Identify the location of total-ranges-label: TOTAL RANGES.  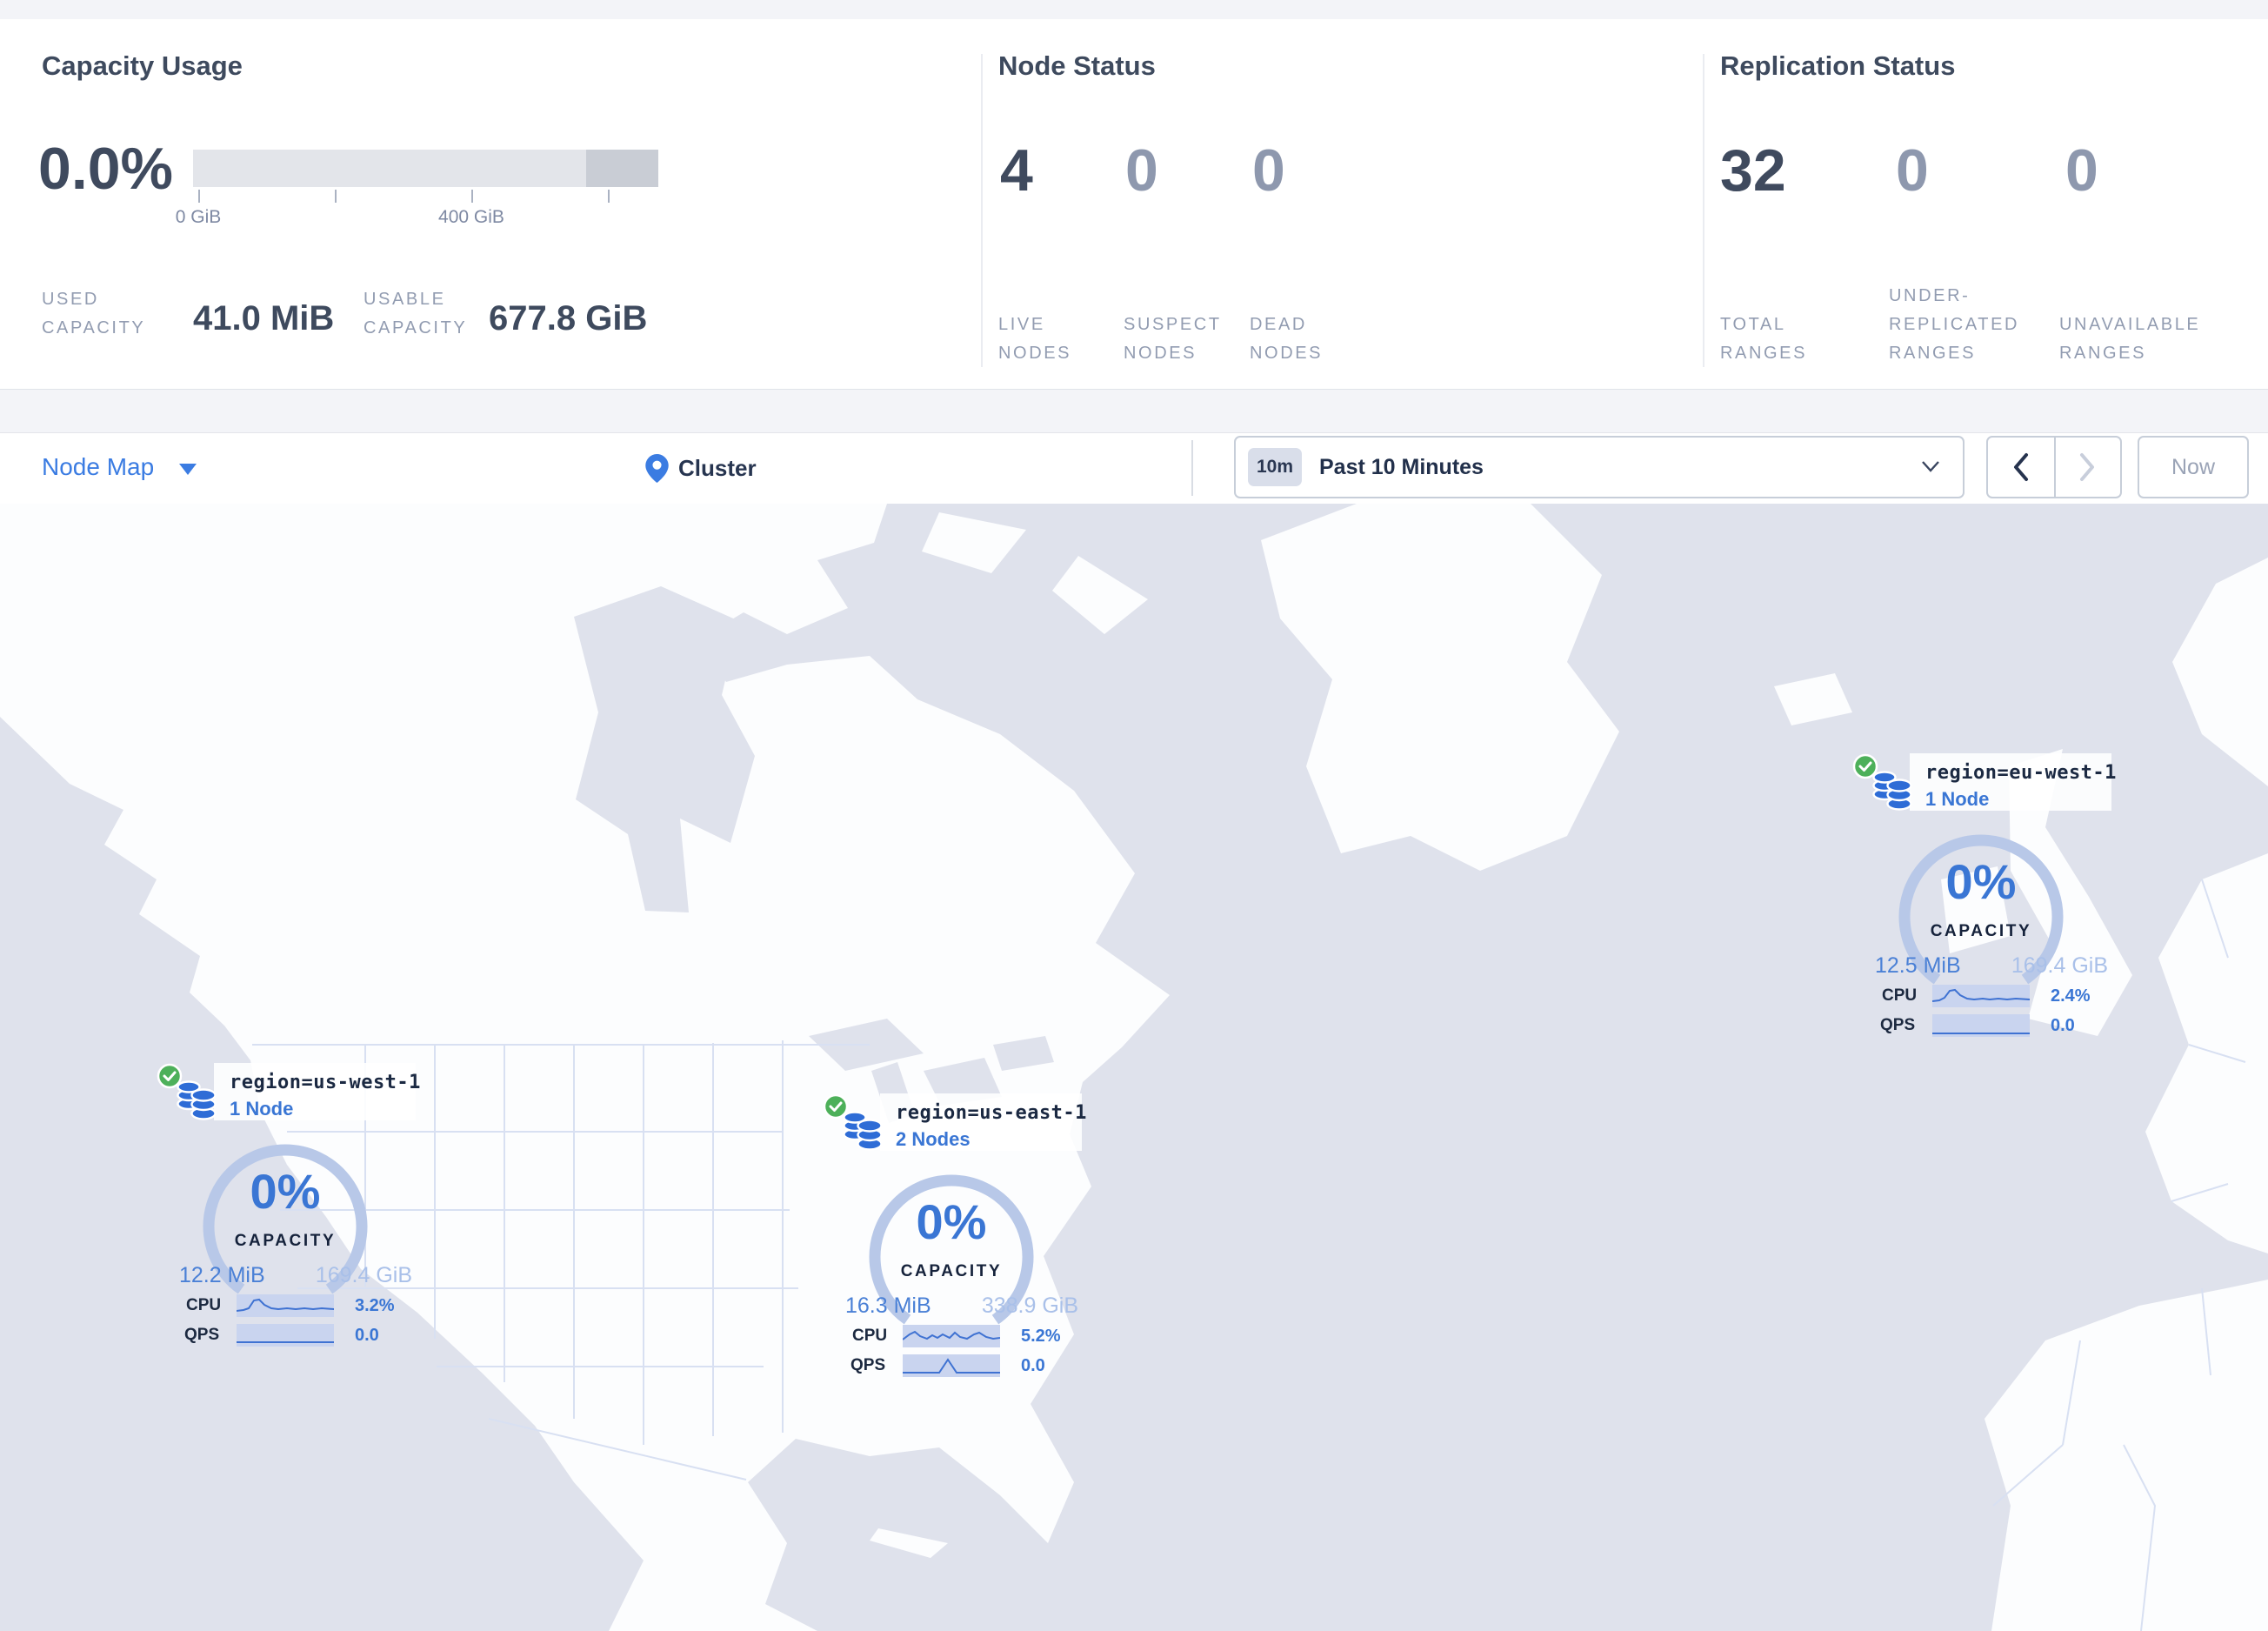
(1764, 339).